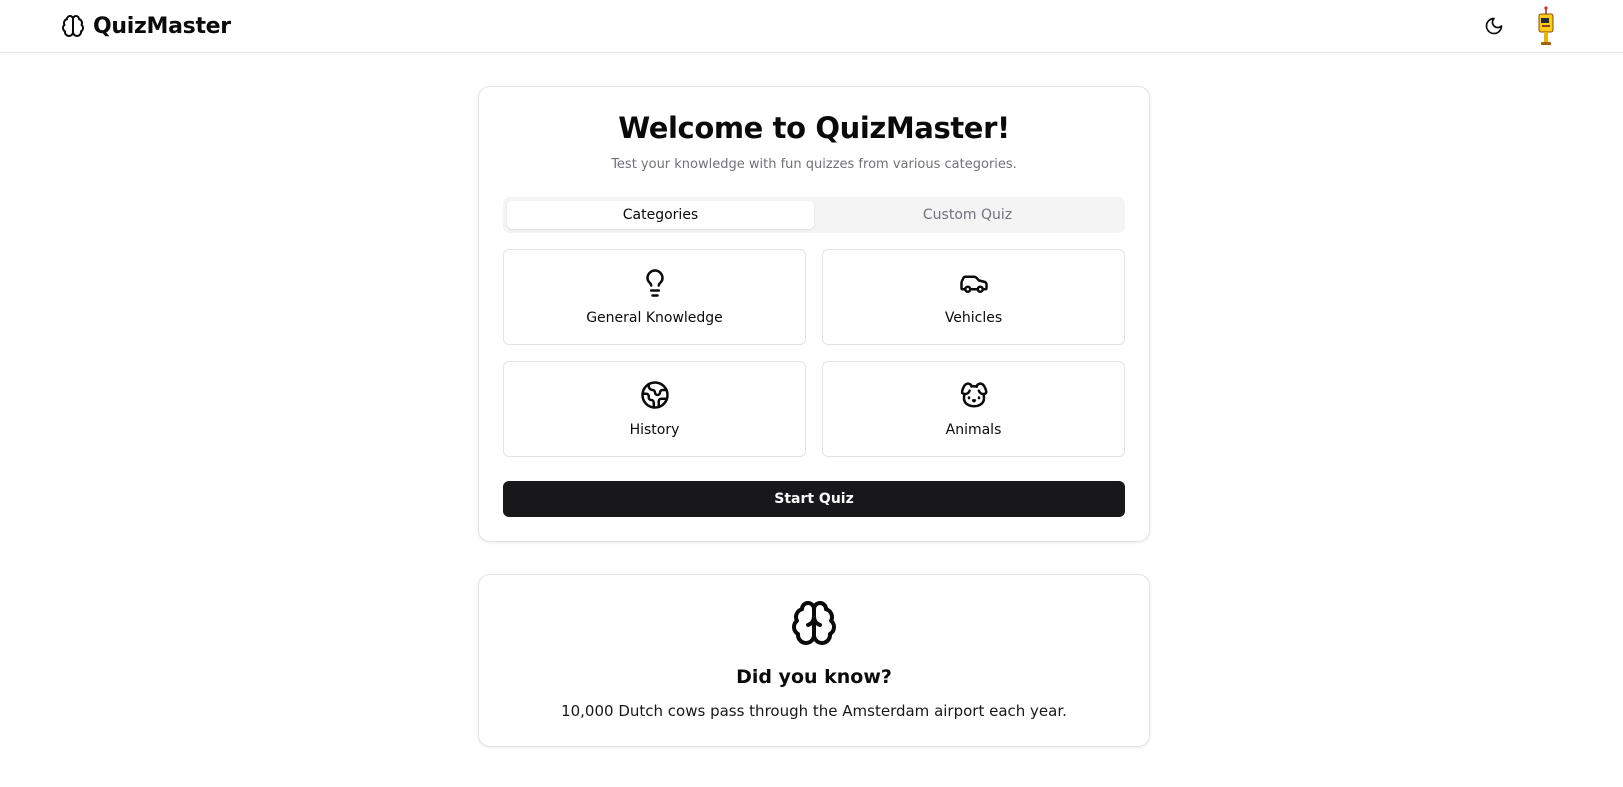 Image resolution: width=1623 pixels, height=787 pixels. I want to click on category-label: History, so click(654, 430).